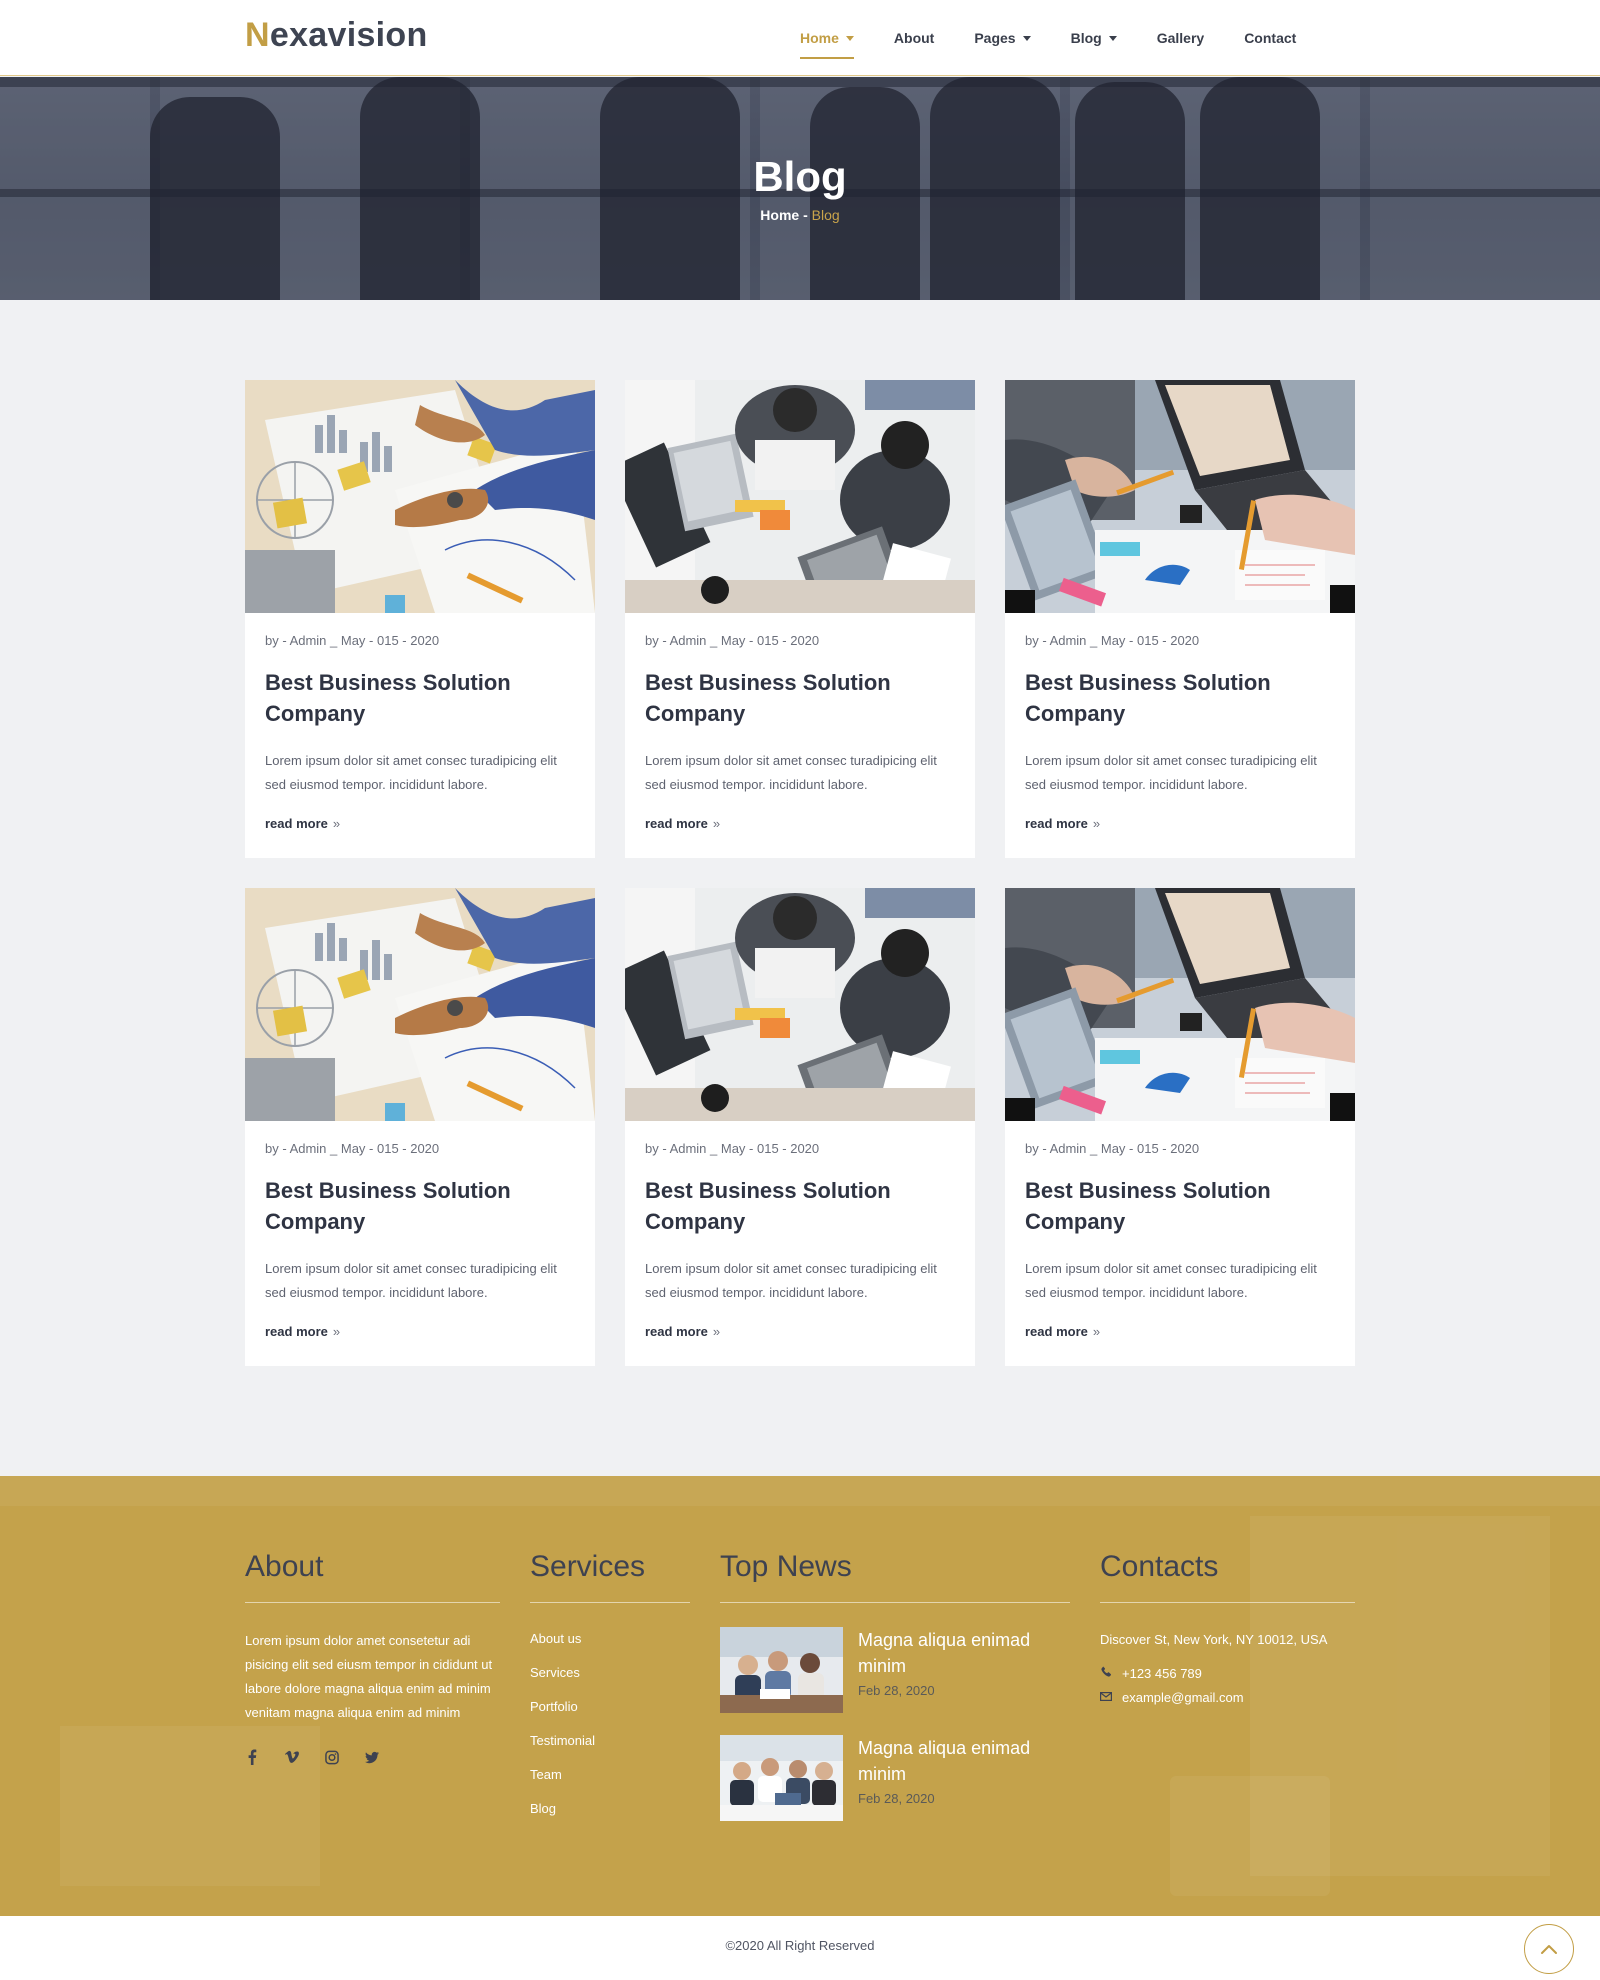 The width and height of the screenshot is (1600, 1980). What do you see at coordinates (610, 1748) in the screenshot?
I see `footer-link: Testimonial` at bounding box center [610, 1748].